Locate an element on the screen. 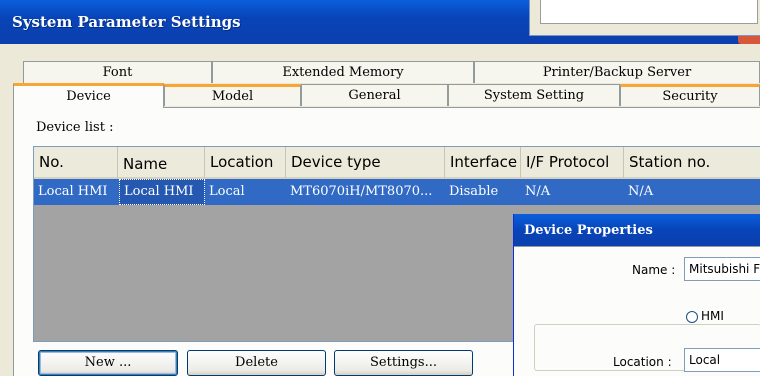 This screenshot has width=760, height=376. tab-label: System Setting is located at coordinates (534, 95).